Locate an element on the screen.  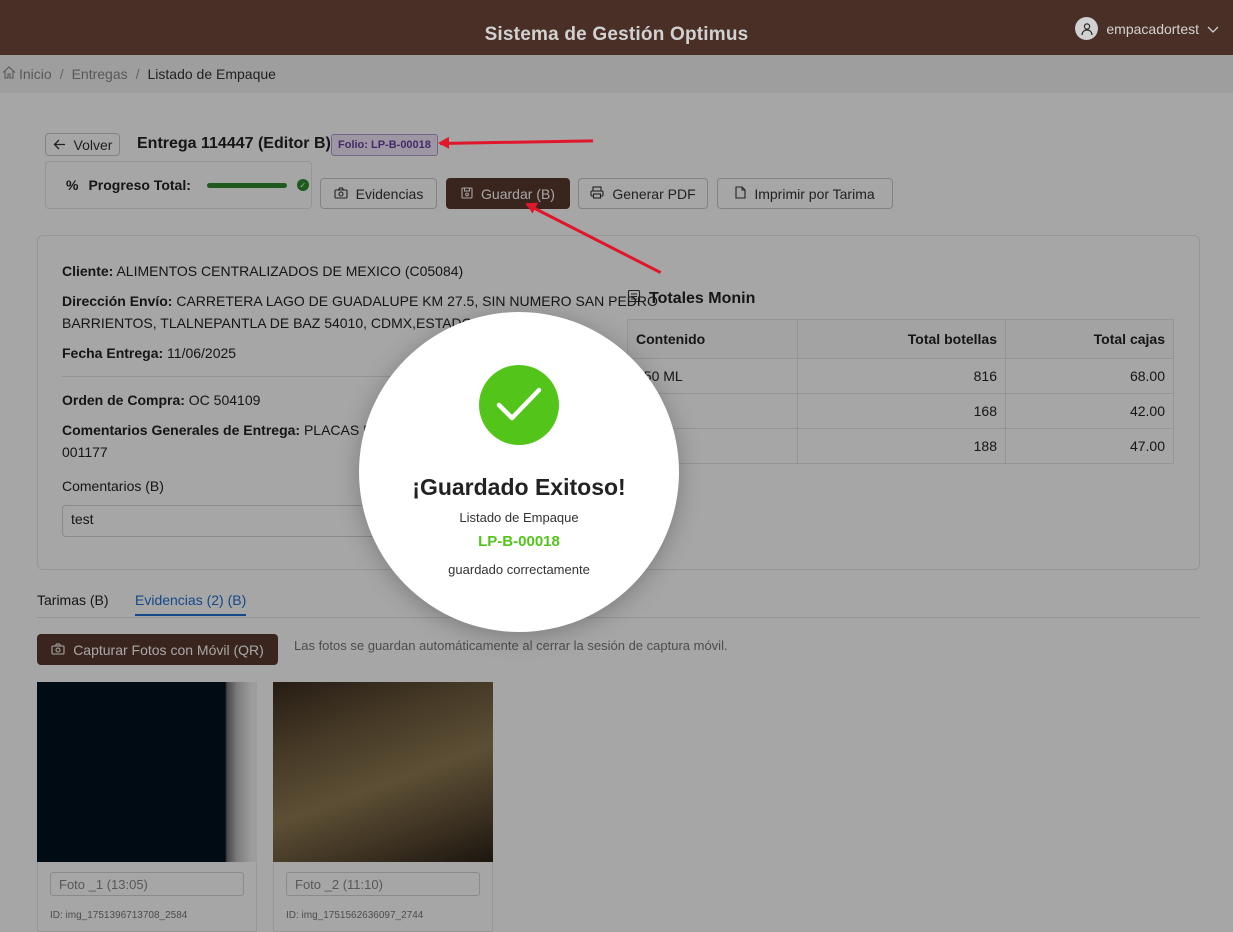
modal-subtitle: Listado de Empaque is located at coordinates (519, 517).